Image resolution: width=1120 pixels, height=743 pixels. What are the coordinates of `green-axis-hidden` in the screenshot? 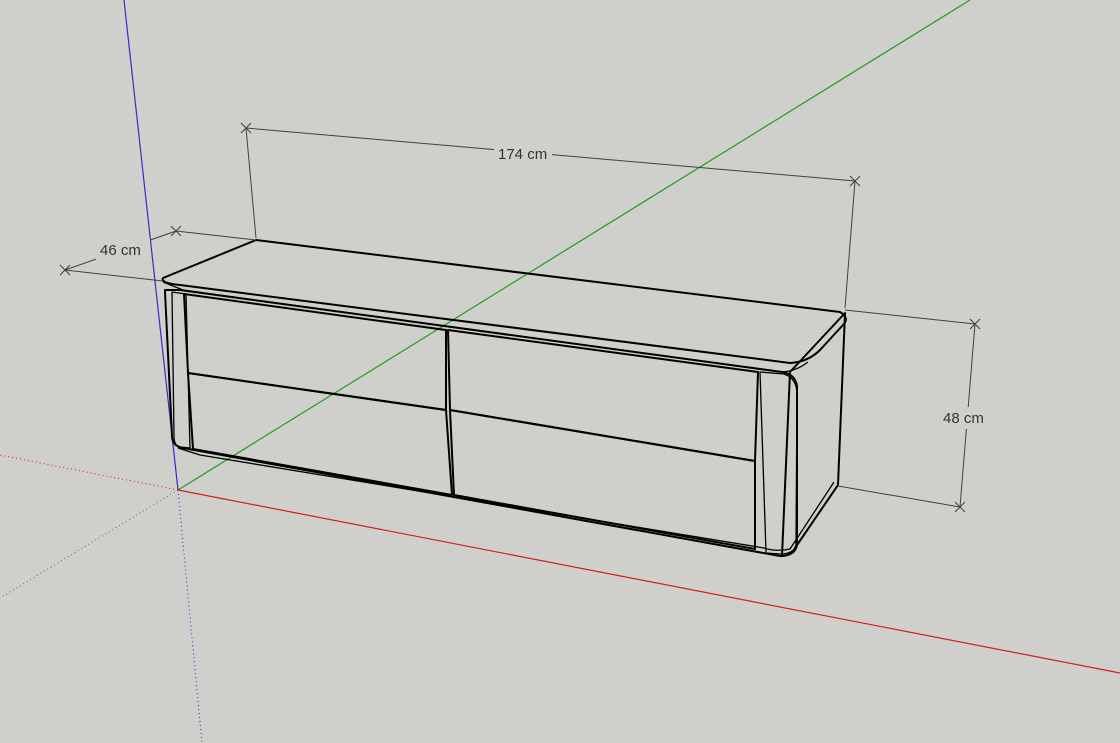 It's located at (89, 544).